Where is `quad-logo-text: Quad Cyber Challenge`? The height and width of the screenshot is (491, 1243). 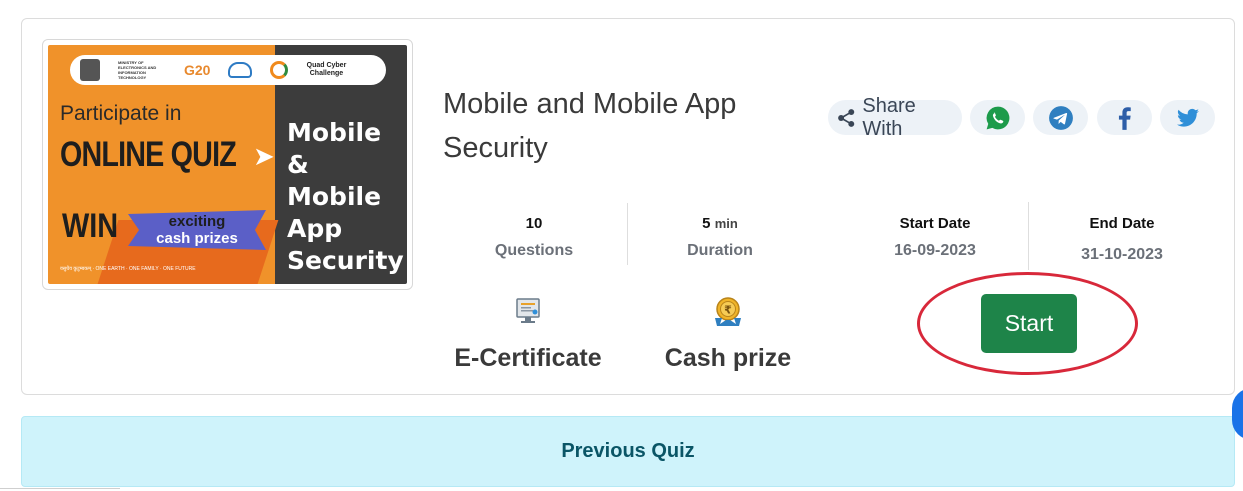
quad-logo-text: Quad Cyber Challenge is located at coordinates (326, 69).